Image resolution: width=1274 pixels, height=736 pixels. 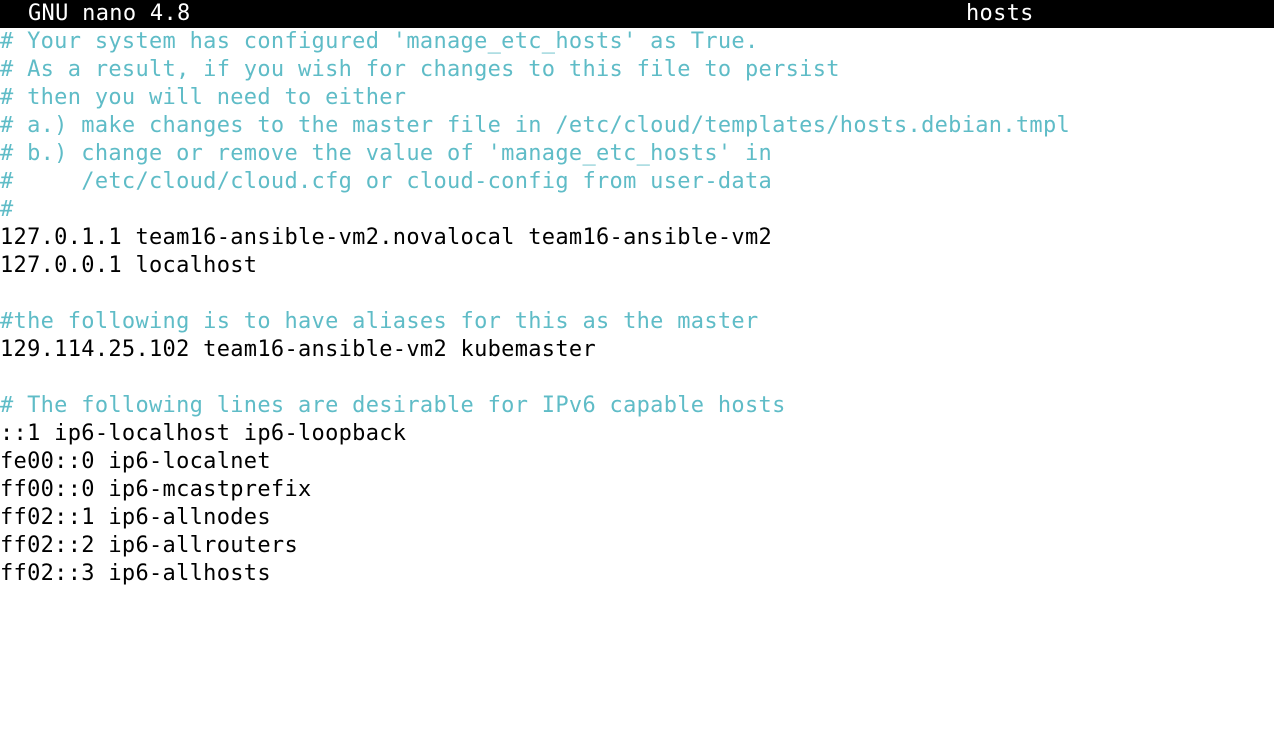 I want to click on host-entry-line: 127.0.0.1 localhost, so click(x=637, y=266).